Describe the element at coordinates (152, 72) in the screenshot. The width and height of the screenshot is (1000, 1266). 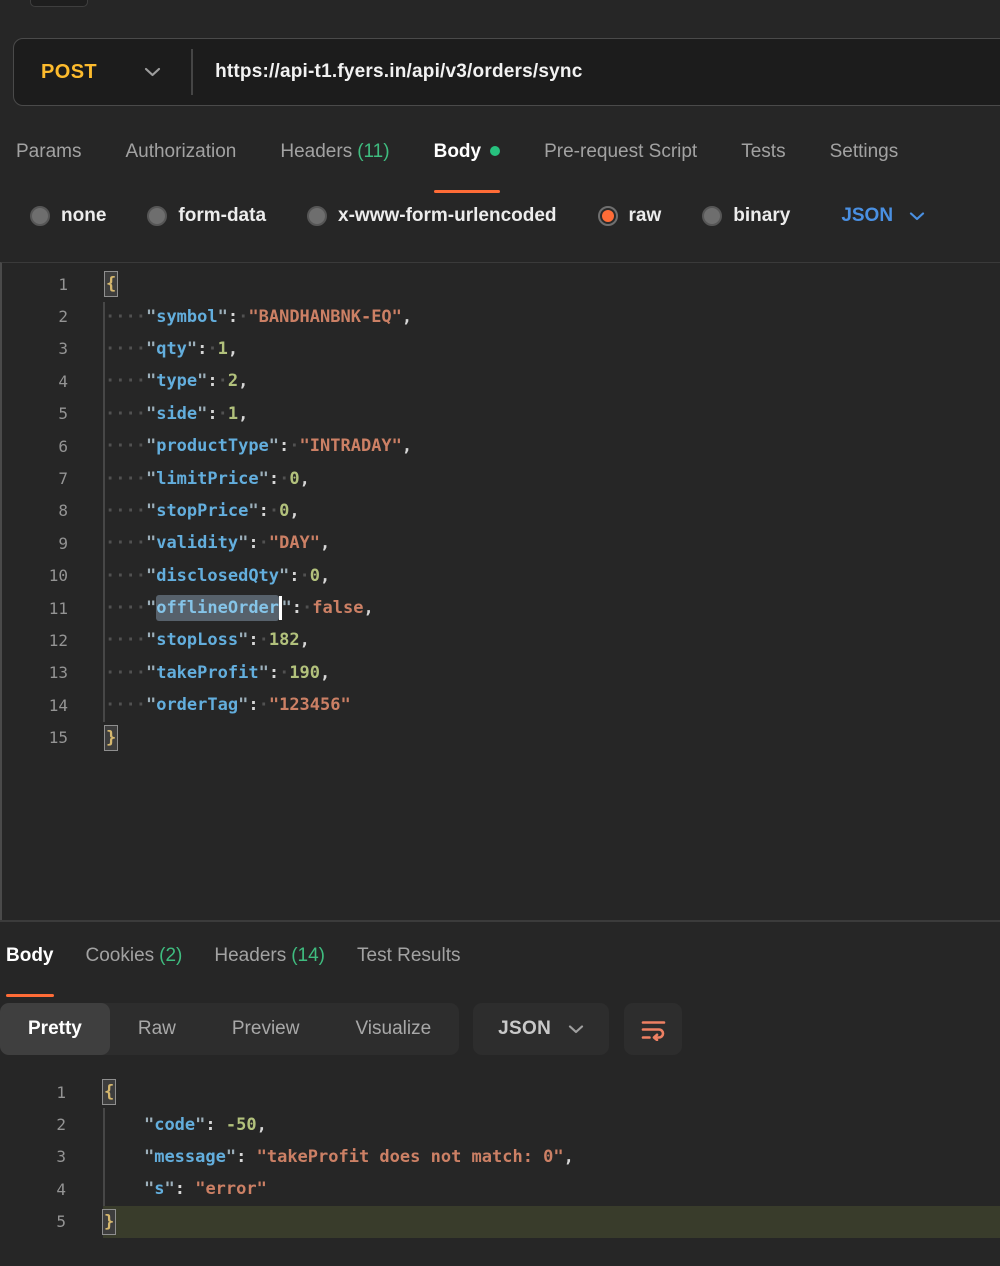
I see `method-chevron-down-icon` at that location.